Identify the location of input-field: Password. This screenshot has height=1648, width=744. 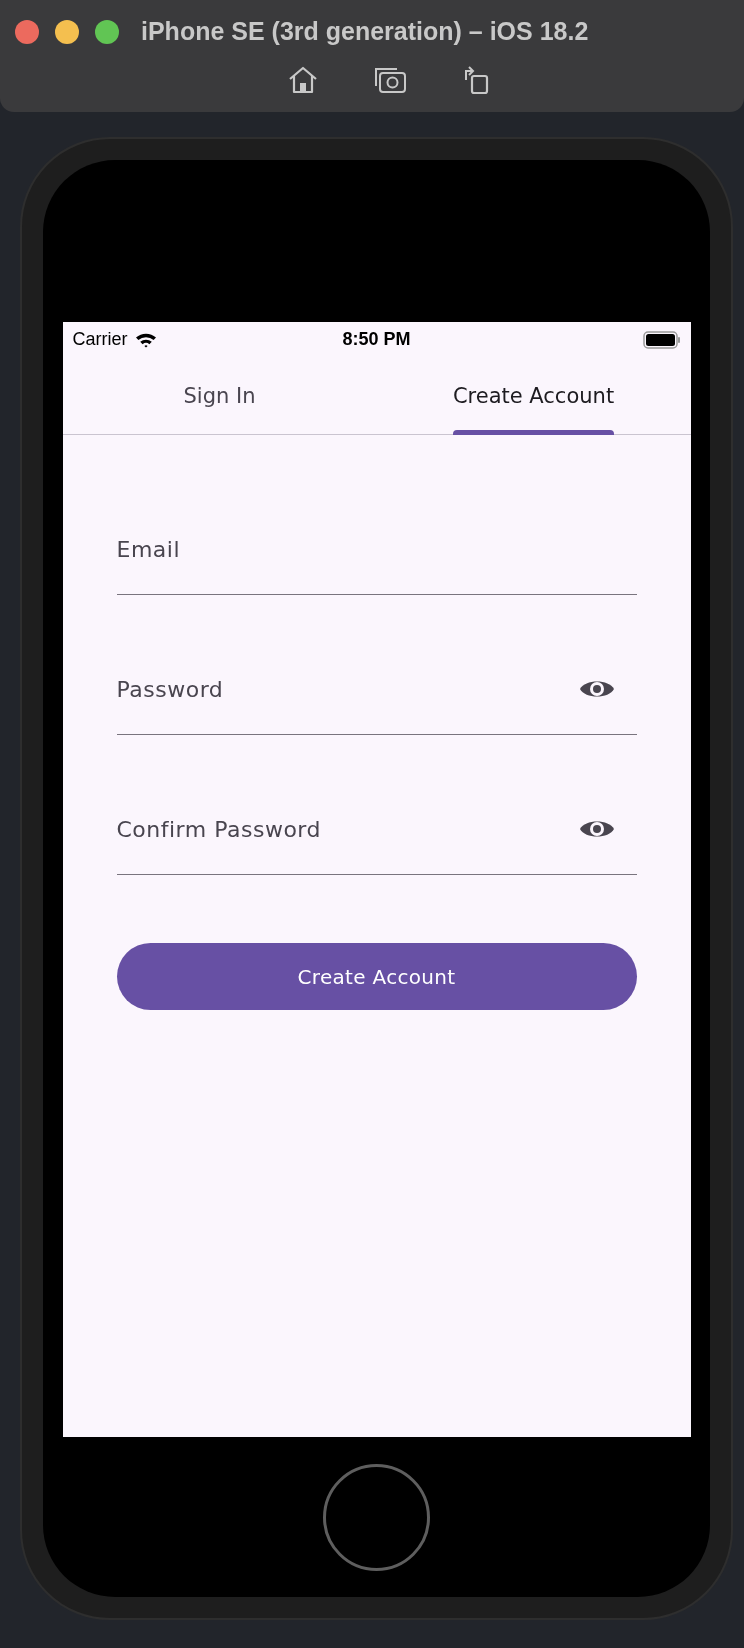
(347, 689).